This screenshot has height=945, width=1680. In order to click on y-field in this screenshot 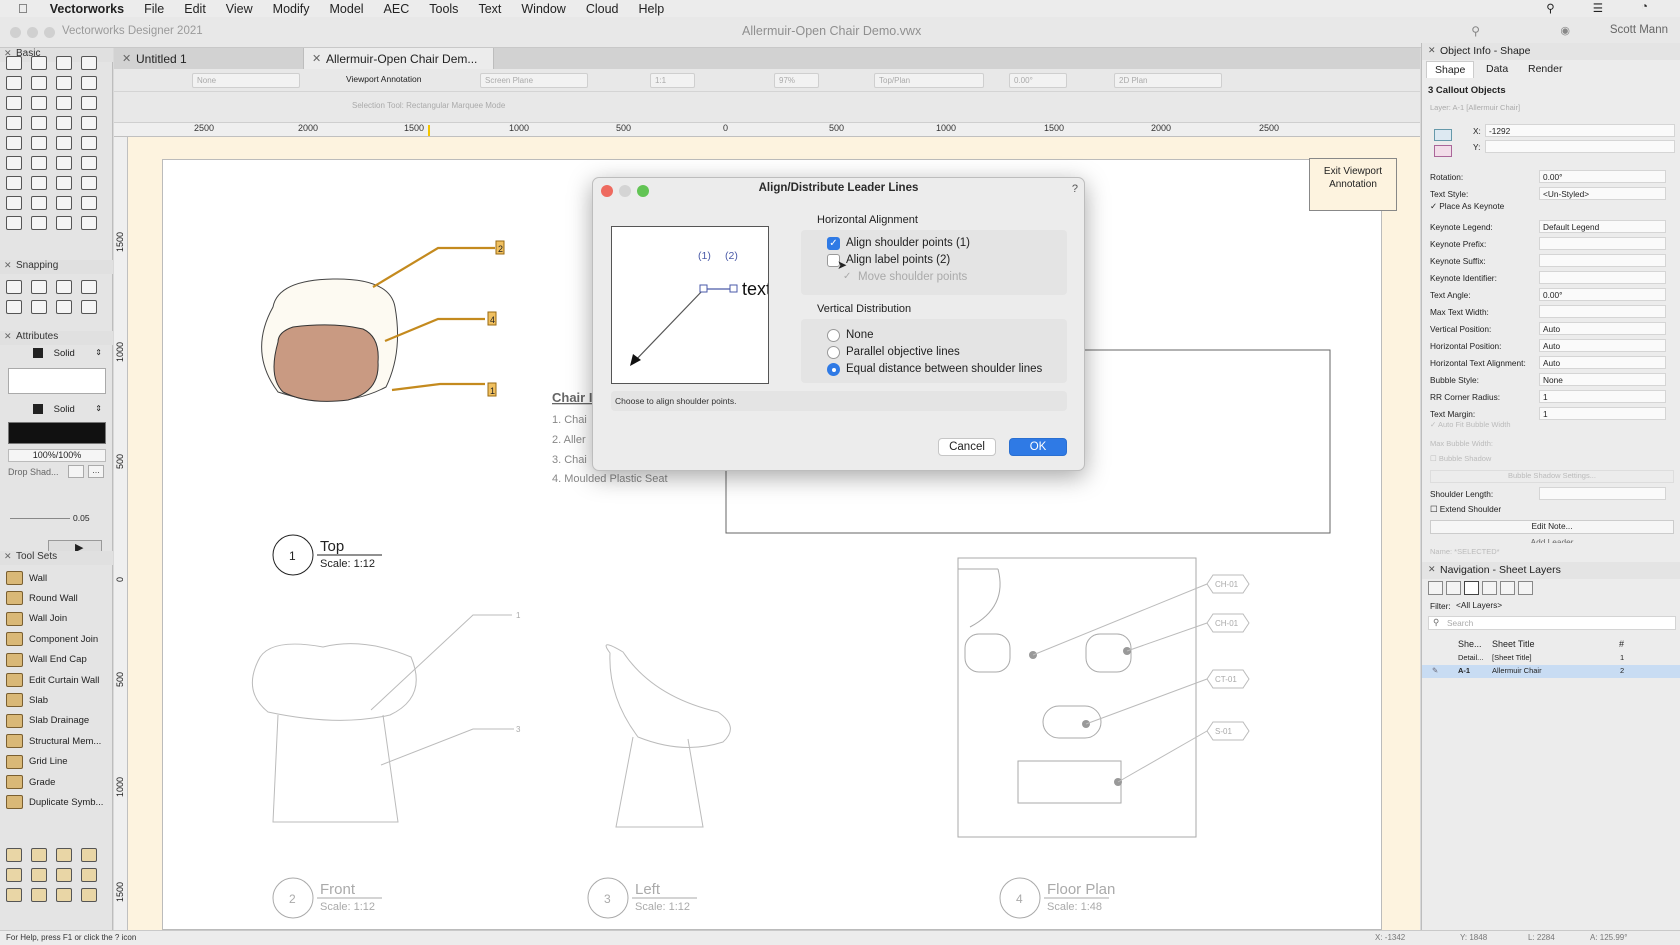, I will do `click(1580, 146)`.